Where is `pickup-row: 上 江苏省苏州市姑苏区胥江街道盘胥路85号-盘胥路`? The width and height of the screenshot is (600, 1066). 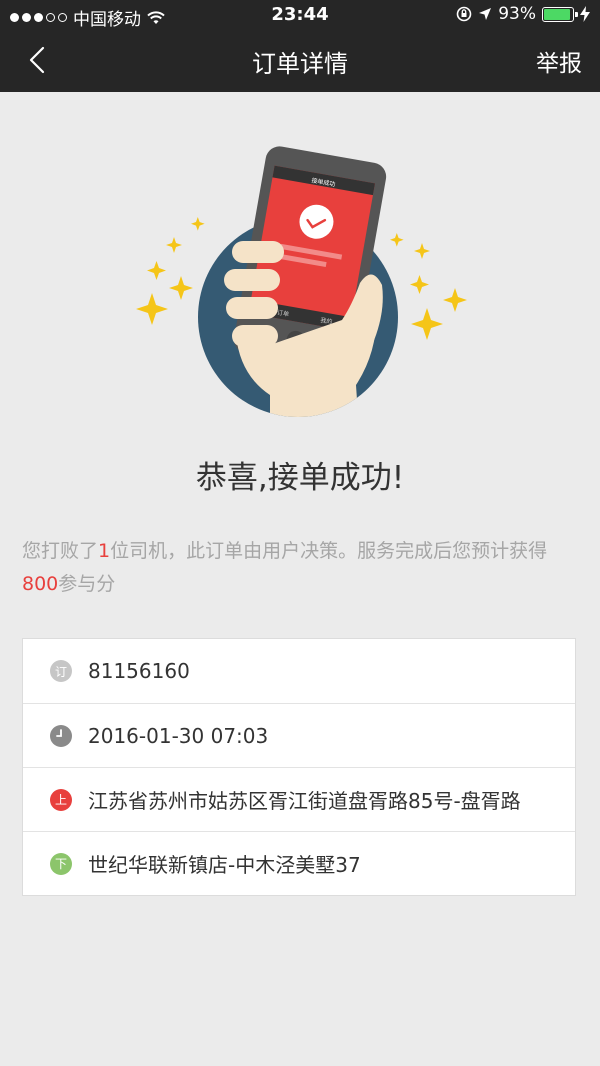 pickup-row: 上 江苏省苏州市姑苏区胥江街道盘胥路85号-盘胥路 is located at coordinates (299, 799).